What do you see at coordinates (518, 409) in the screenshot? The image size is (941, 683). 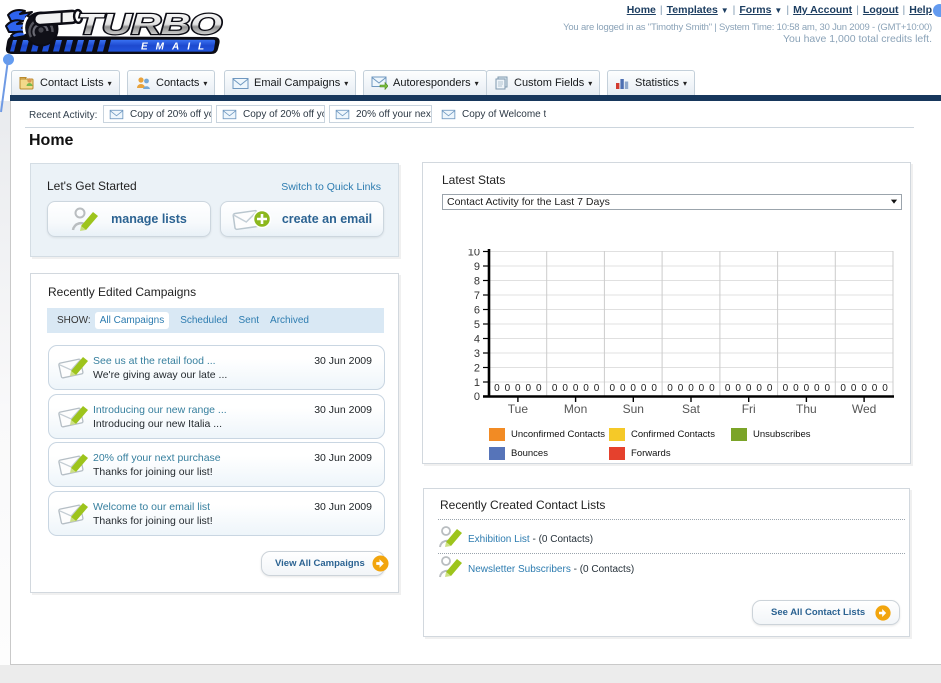 I see `svg-text: Tue` at bounding box center [518, 409].